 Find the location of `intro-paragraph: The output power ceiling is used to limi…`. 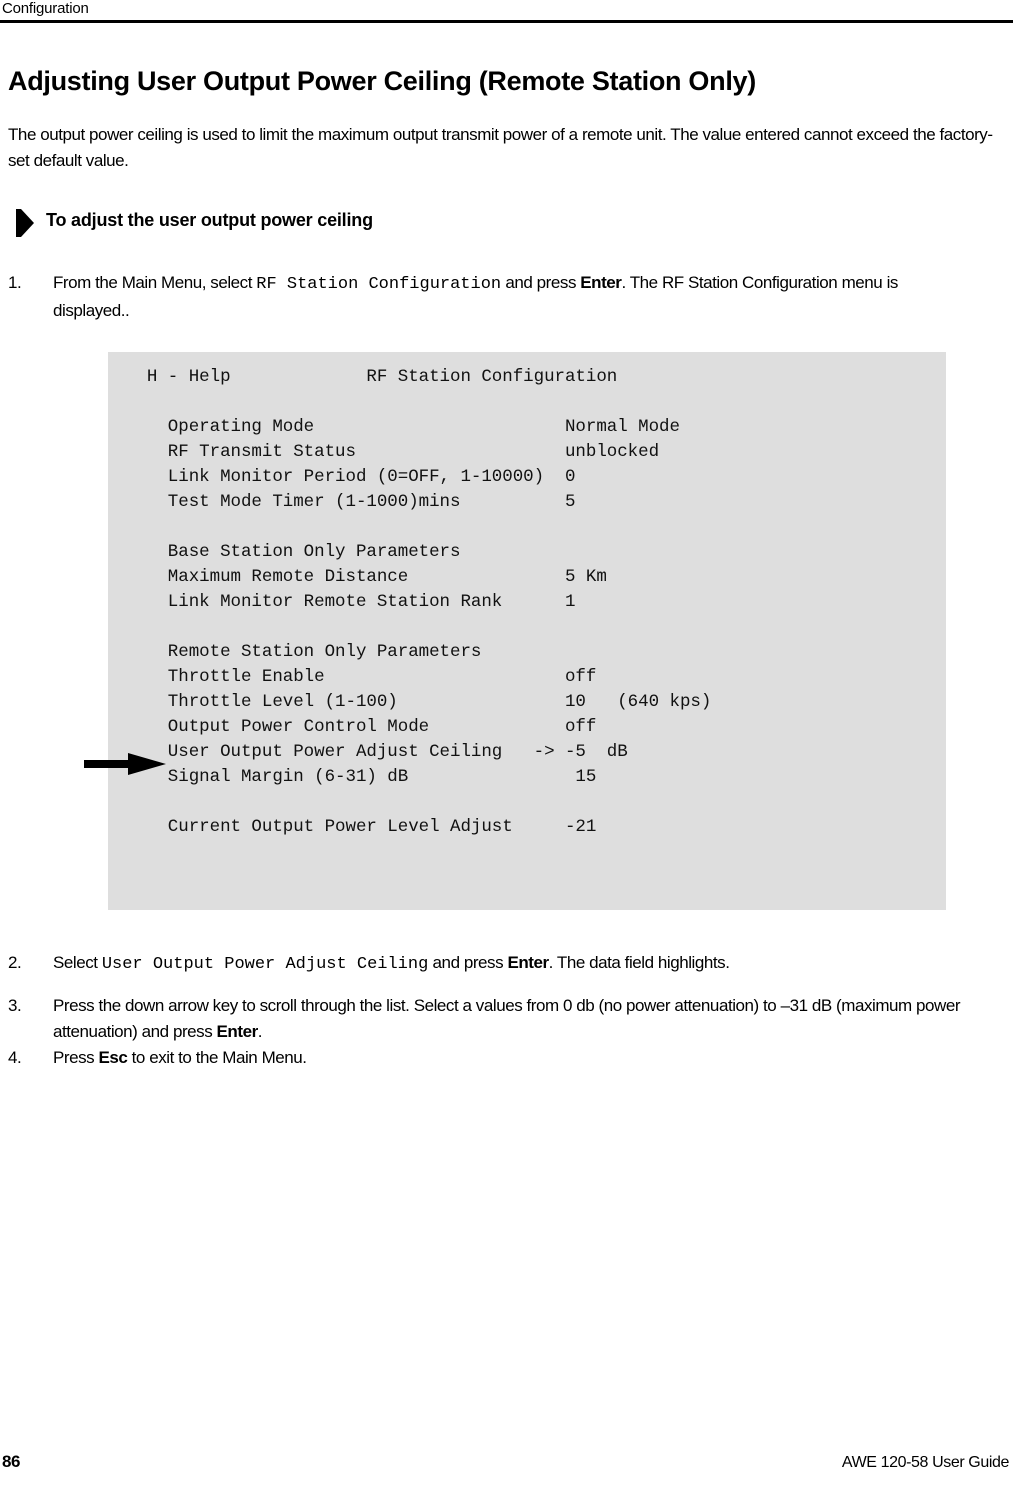

intro-paragraph: The output power ceiling is used to limi… is located at coordinates (500, 147).